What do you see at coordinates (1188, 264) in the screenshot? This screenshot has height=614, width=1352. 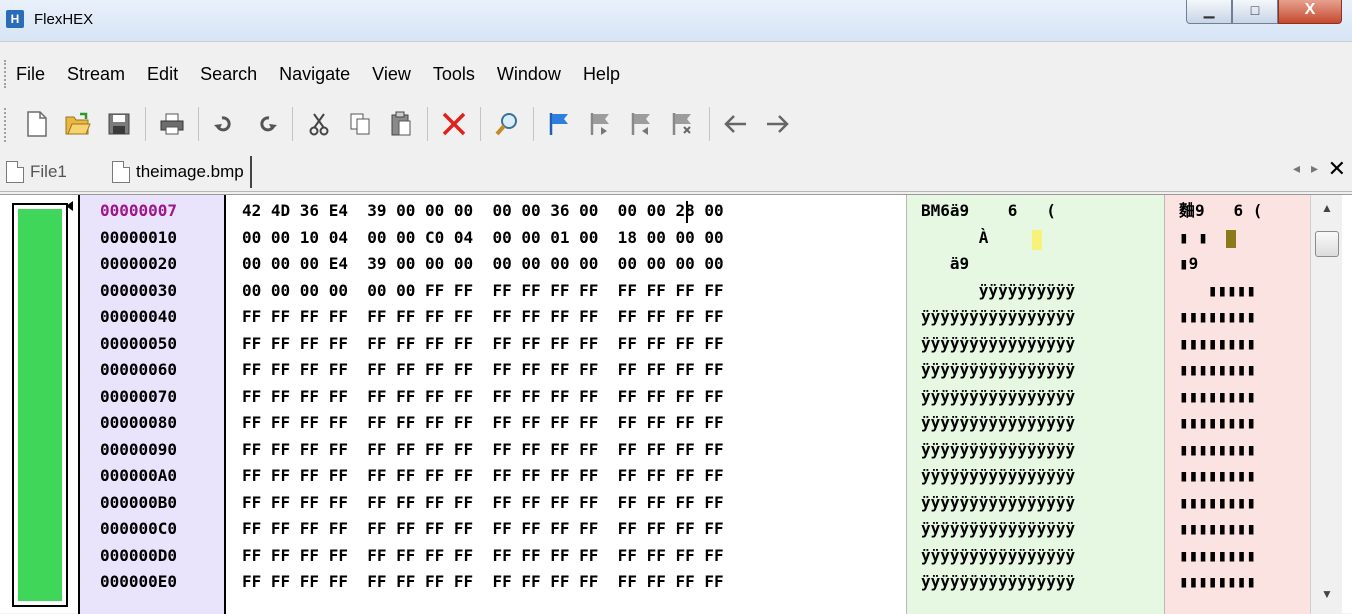 I see `unicode-row-text: ▮9` at bounding box center [1188, 264].